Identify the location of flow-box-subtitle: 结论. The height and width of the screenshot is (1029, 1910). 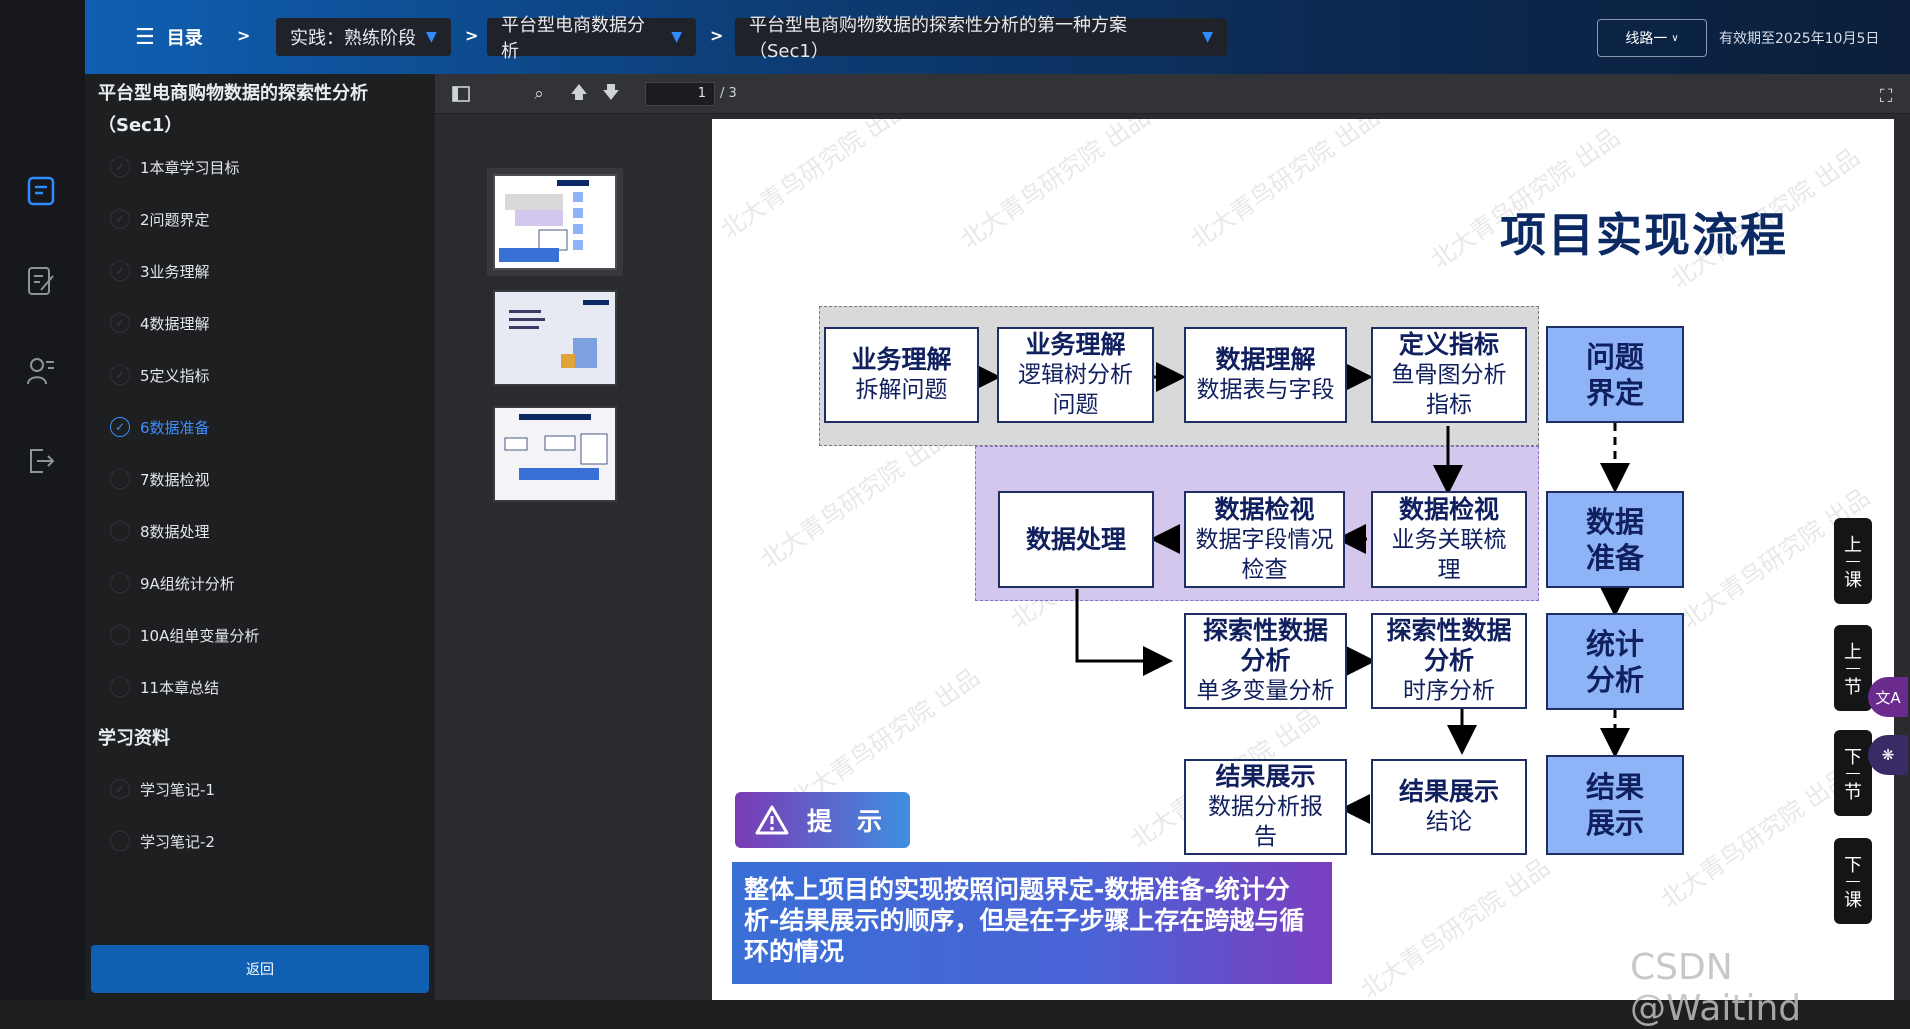
(1449, 822).